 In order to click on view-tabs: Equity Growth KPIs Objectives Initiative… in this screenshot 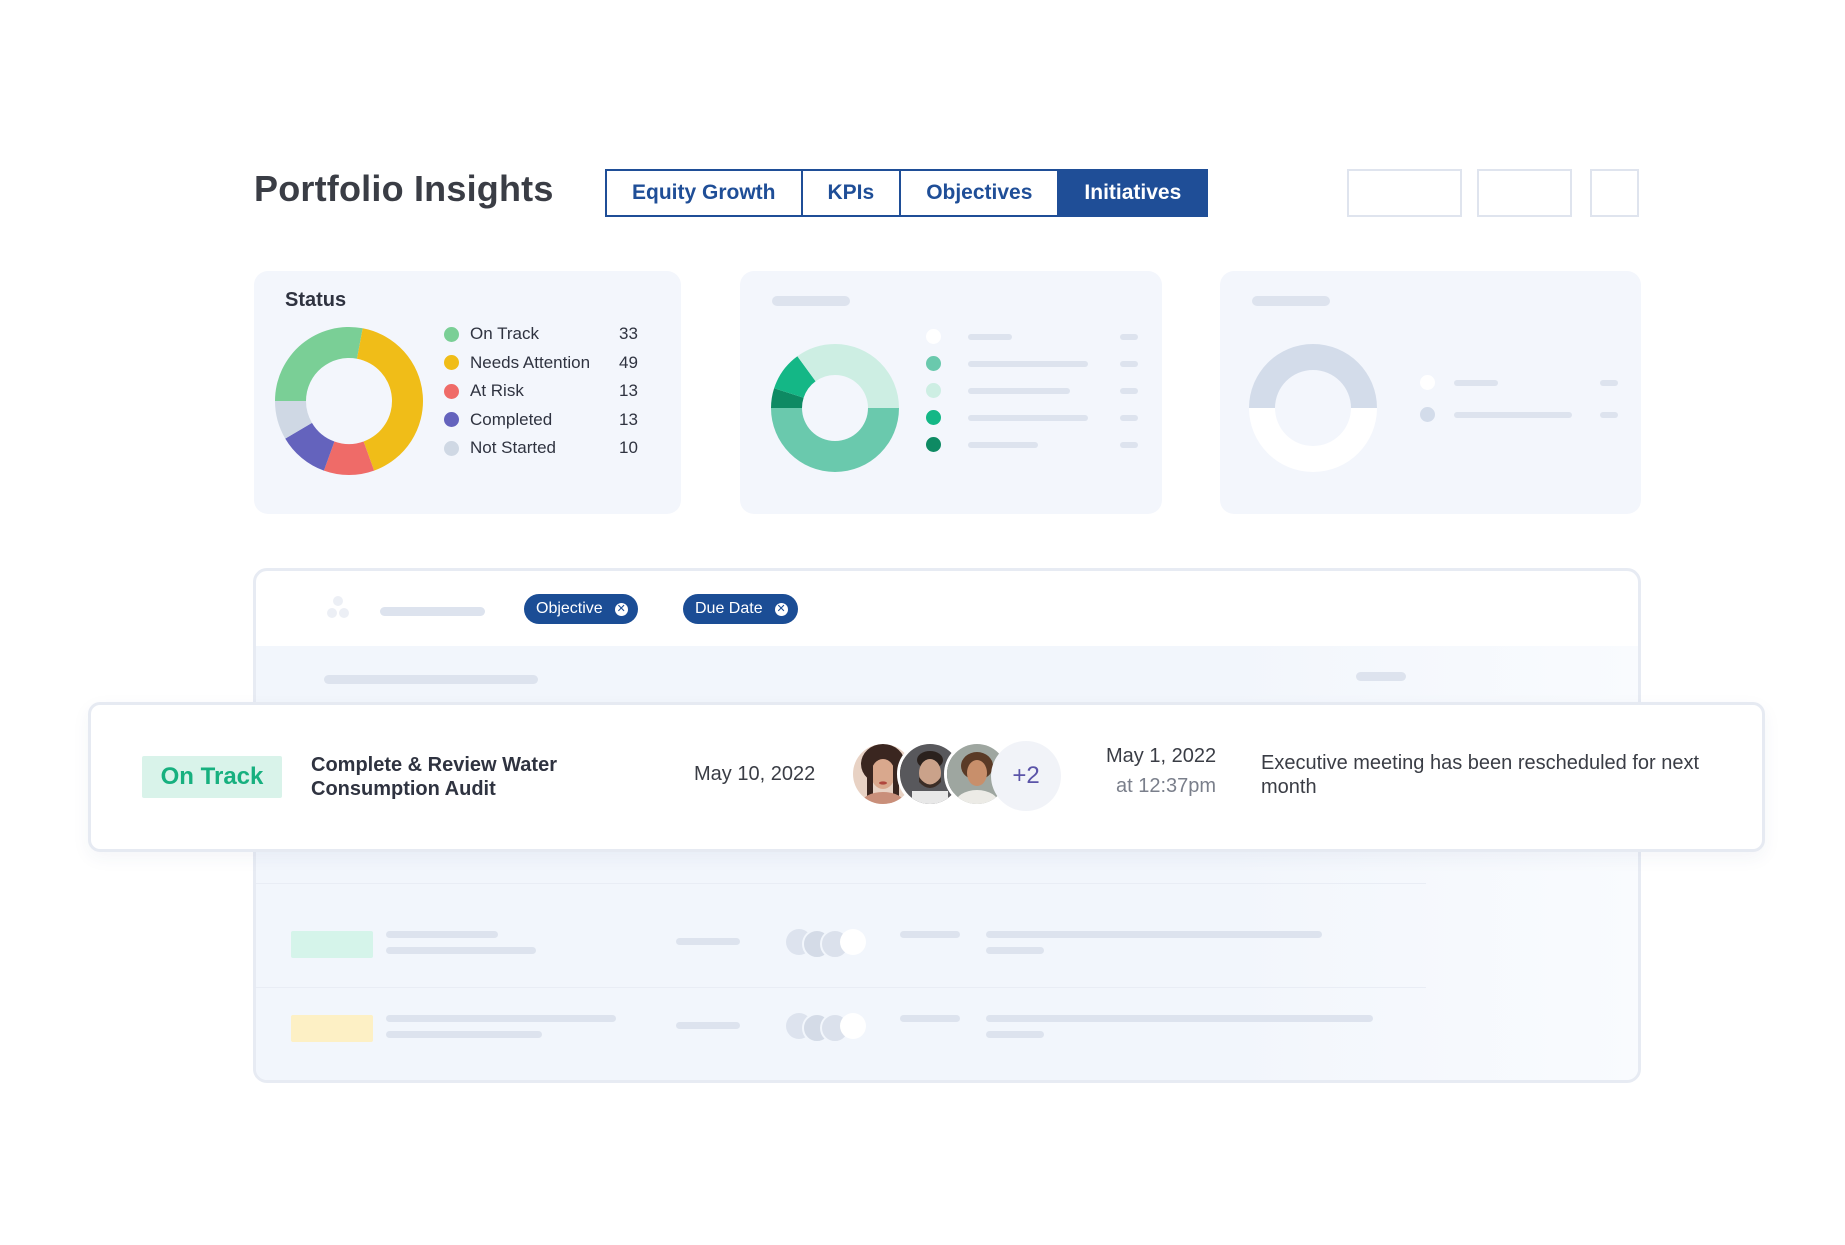, I will do `click(907, 193)`.